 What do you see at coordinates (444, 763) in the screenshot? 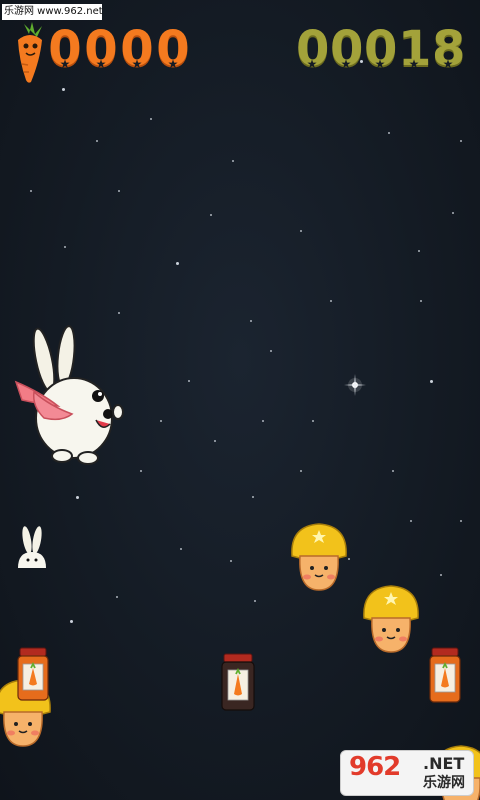
I see `logo-net-text: .NET` at bounding box center [444, 763].